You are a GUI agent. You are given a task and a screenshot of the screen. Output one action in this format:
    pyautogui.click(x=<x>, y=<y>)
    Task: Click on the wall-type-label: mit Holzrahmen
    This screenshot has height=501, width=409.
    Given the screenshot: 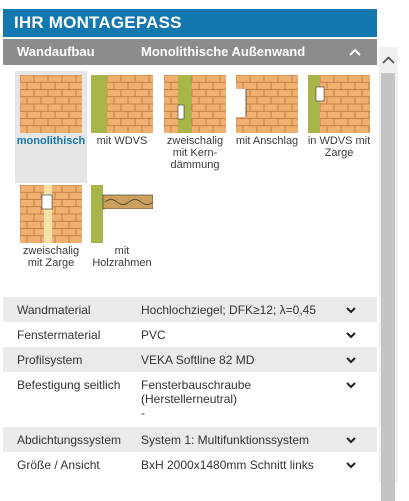 What is the action you would take?
    pyautogui.click(x=122, y=257)
    